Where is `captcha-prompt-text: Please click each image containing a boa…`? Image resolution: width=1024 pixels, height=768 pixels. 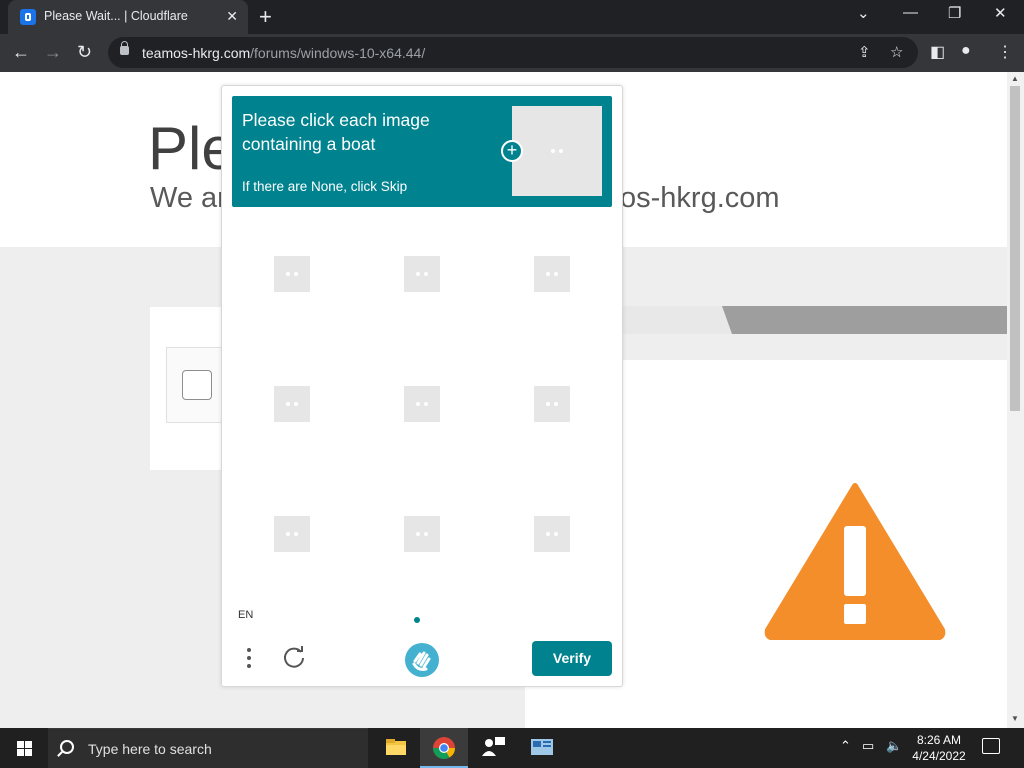
captcha-prompt-text: Please click each image containing a boa… is located at coordinates (336, 132).